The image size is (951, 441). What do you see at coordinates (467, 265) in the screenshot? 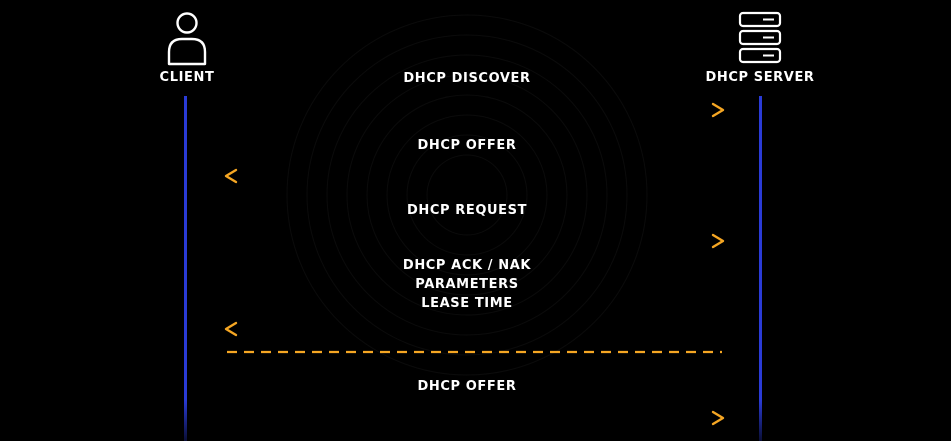
I see `message-label: DHCP ACK / NAK` at bounding box center [467, 265].